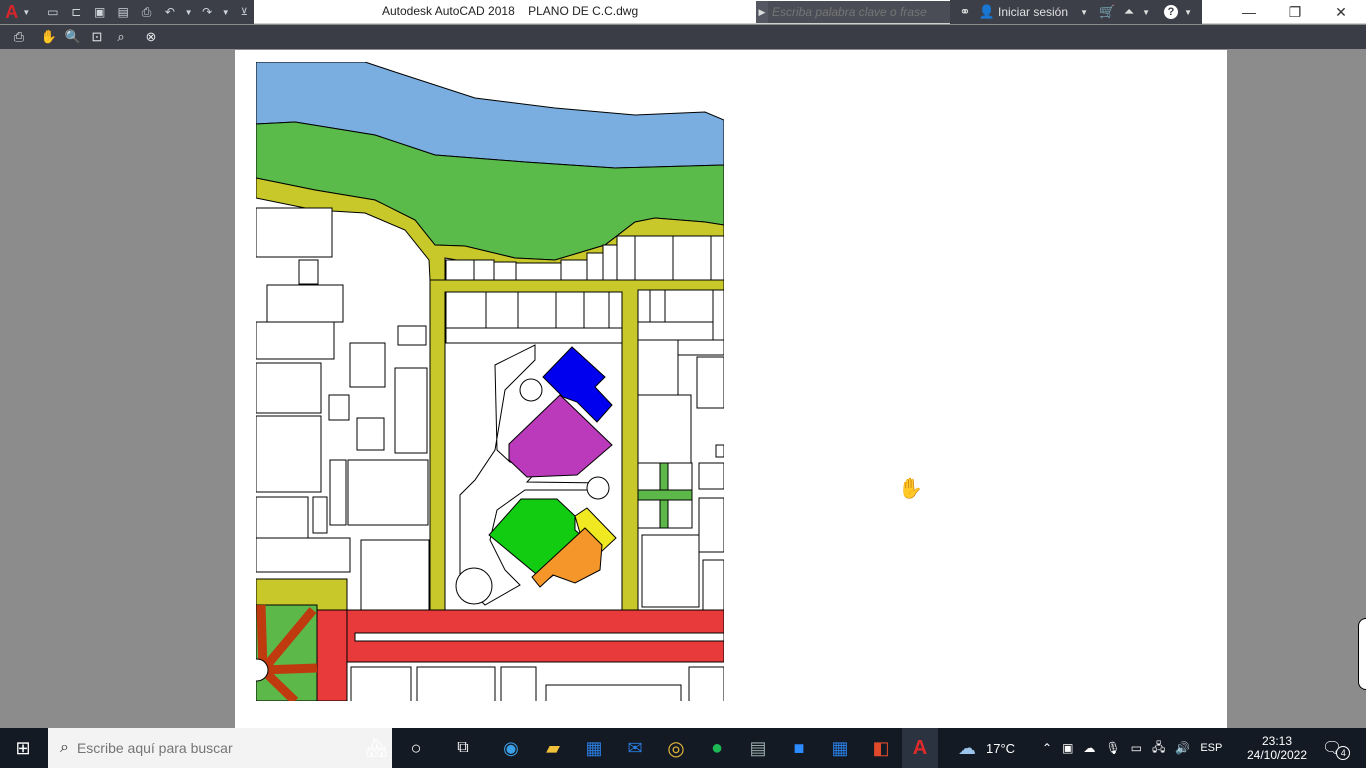 The width and height of the screenshot is (1366, 768). What do you see at coordinates (244, 12) in the screenshot?
I see `customize-toolbar-icon: ⊻` at bounding box center [244, 12].